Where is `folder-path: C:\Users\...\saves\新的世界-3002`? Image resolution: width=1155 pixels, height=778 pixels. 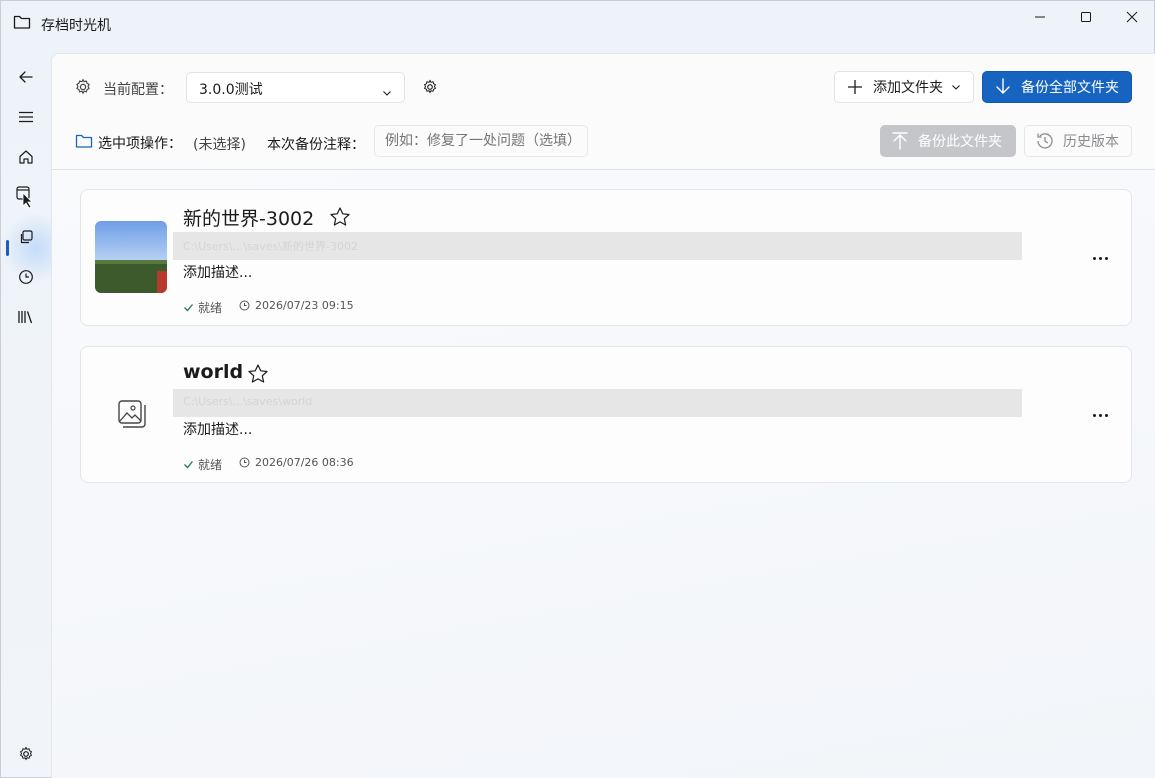 folder-path: C:\Users\...\saves\新的世界-3002 is located at coordinates (597, 246).